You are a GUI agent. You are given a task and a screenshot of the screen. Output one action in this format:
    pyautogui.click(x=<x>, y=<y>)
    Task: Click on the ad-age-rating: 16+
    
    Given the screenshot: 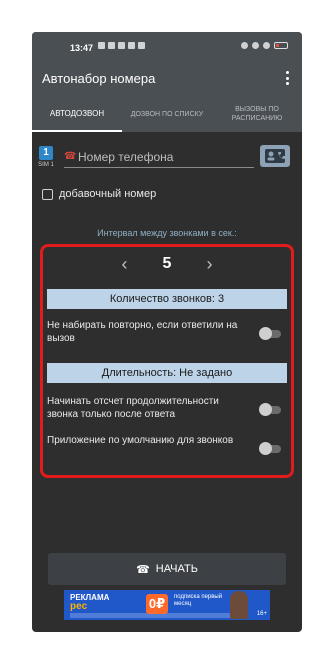 What is the action you would take?
    pyautogui.click(x=261, y=614)
    